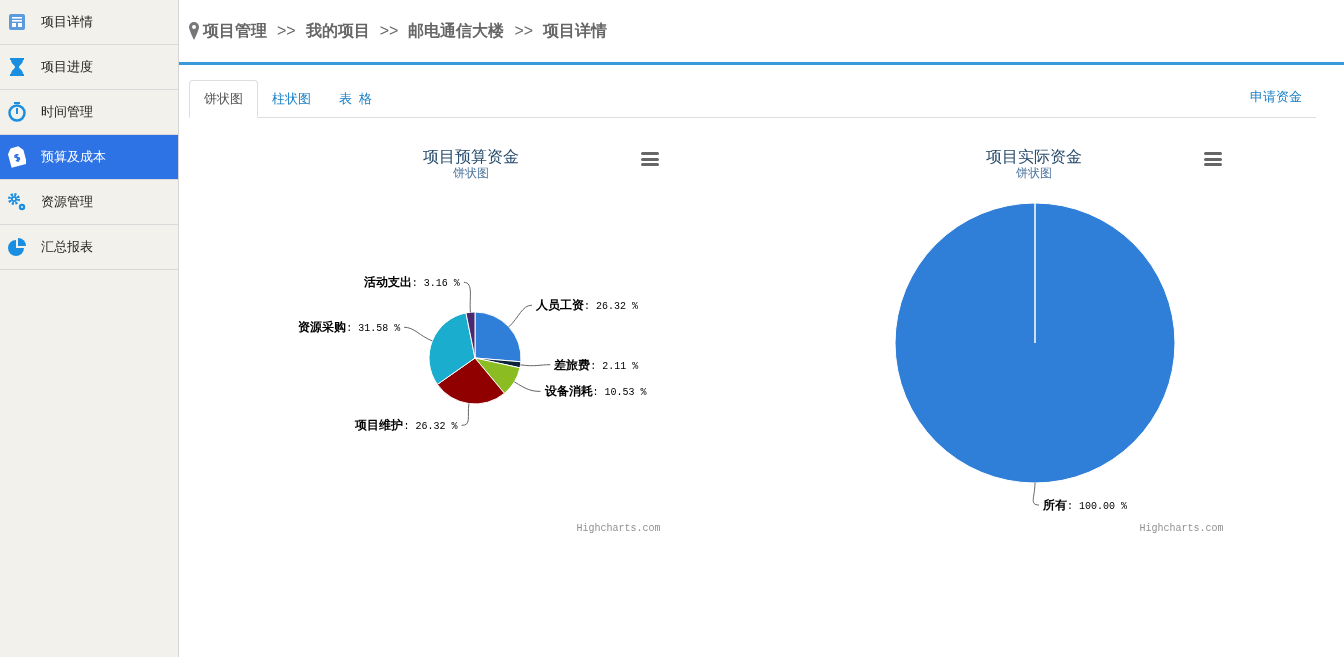  Describe the element at coordinates (356, 99) in the screenshot. I see `tab: 表 格` at that location.